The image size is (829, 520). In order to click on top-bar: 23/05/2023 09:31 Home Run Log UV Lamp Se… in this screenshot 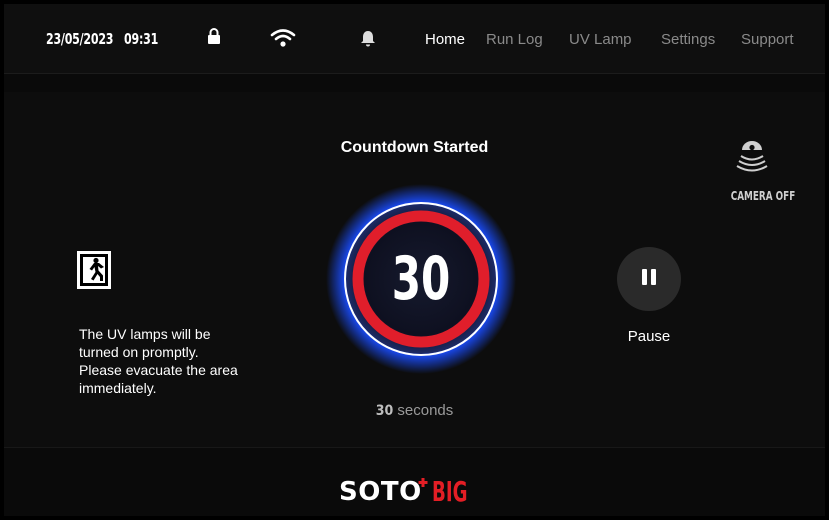, I will do `click(414, 39)`.